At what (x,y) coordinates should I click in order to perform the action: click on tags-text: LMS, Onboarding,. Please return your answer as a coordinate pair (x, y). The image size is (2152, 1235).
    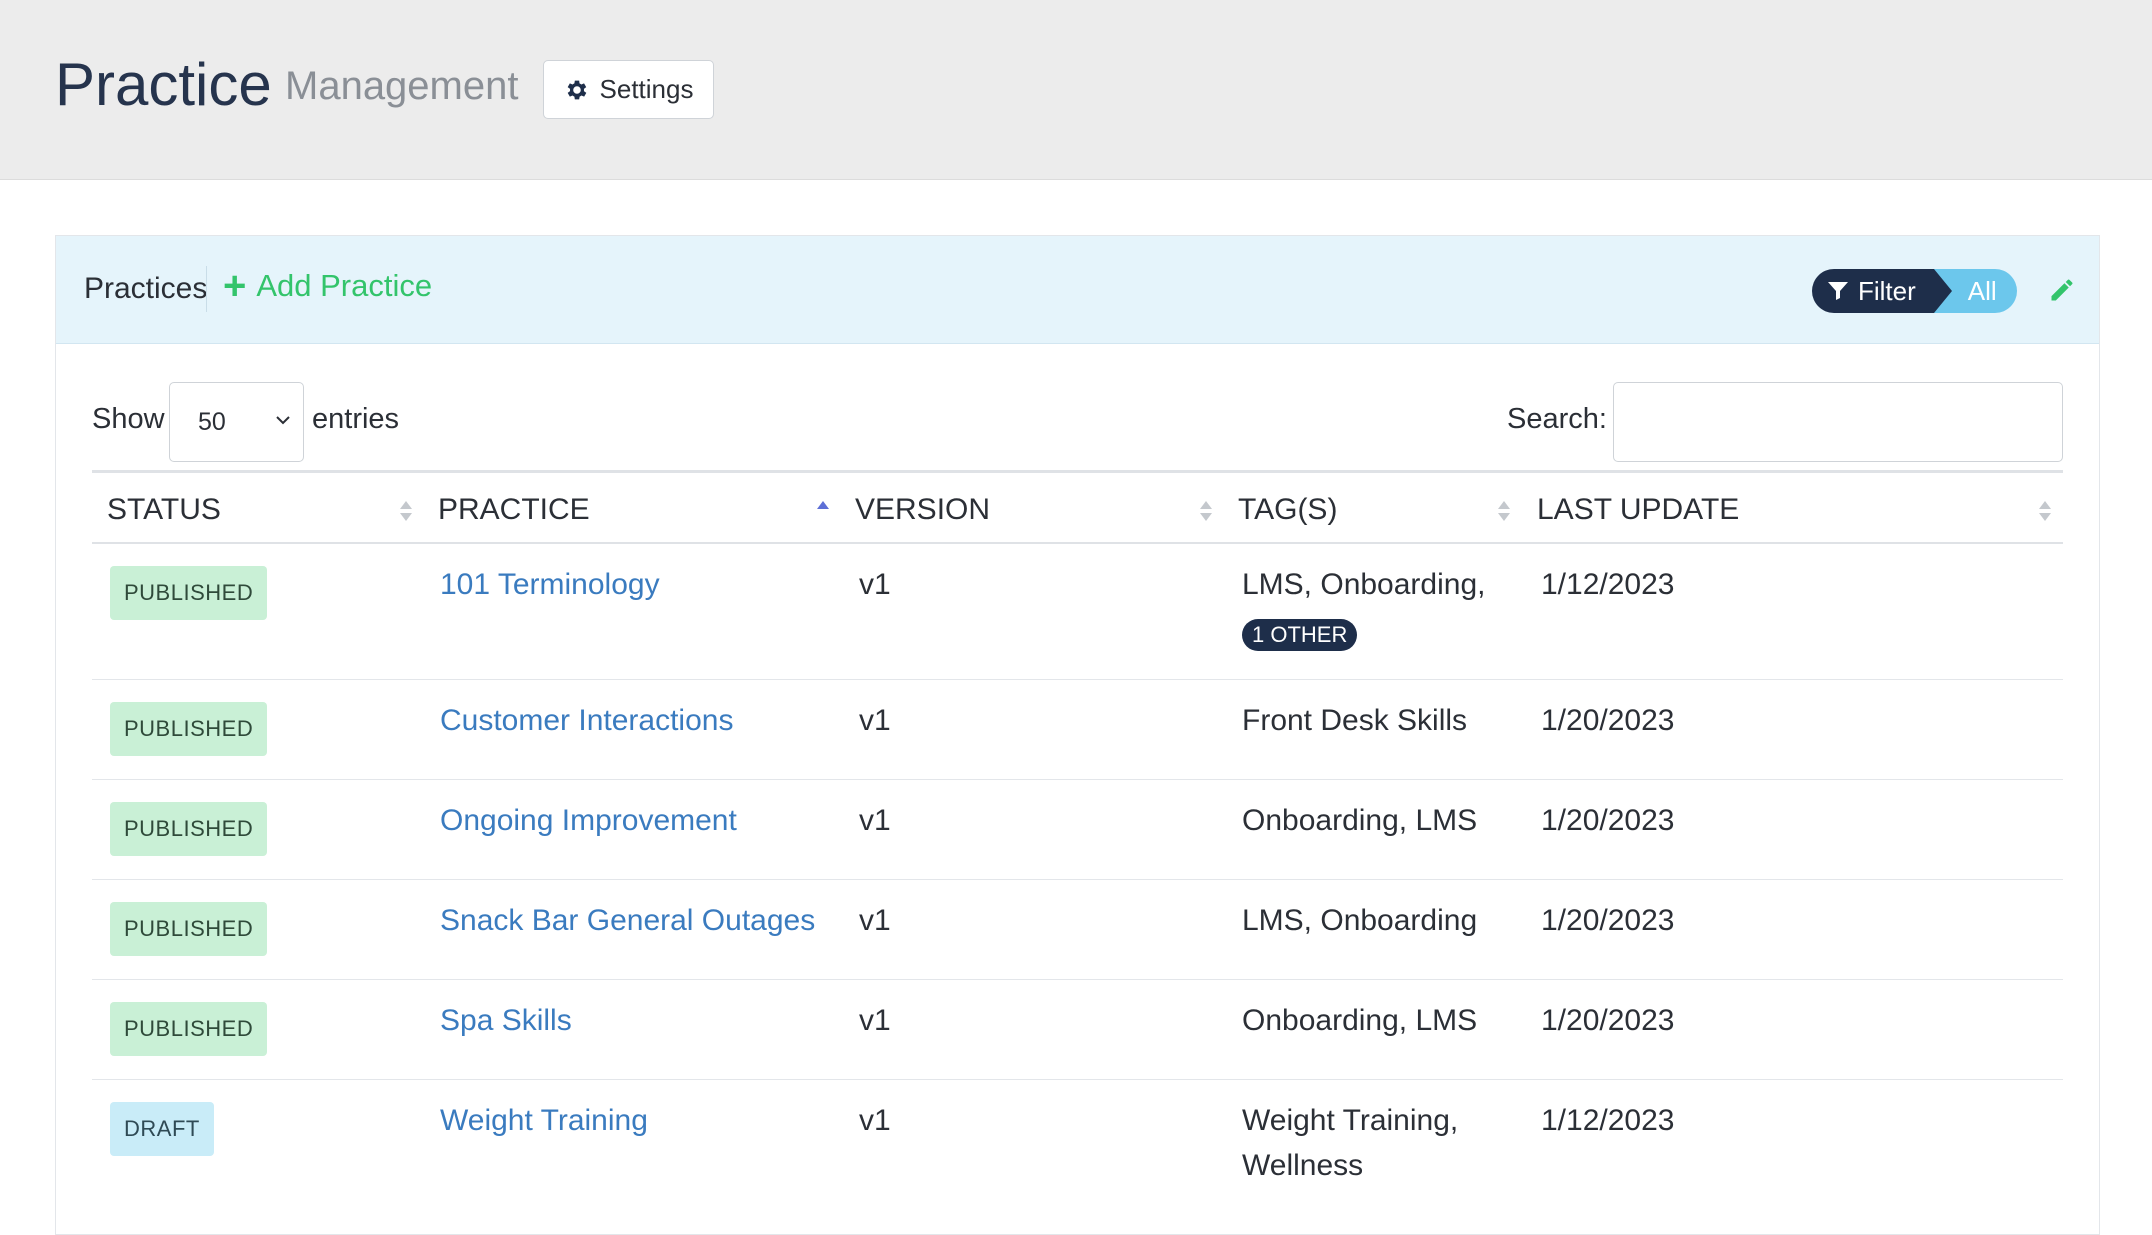
    Looking at the image, I should click on (1364, 584).